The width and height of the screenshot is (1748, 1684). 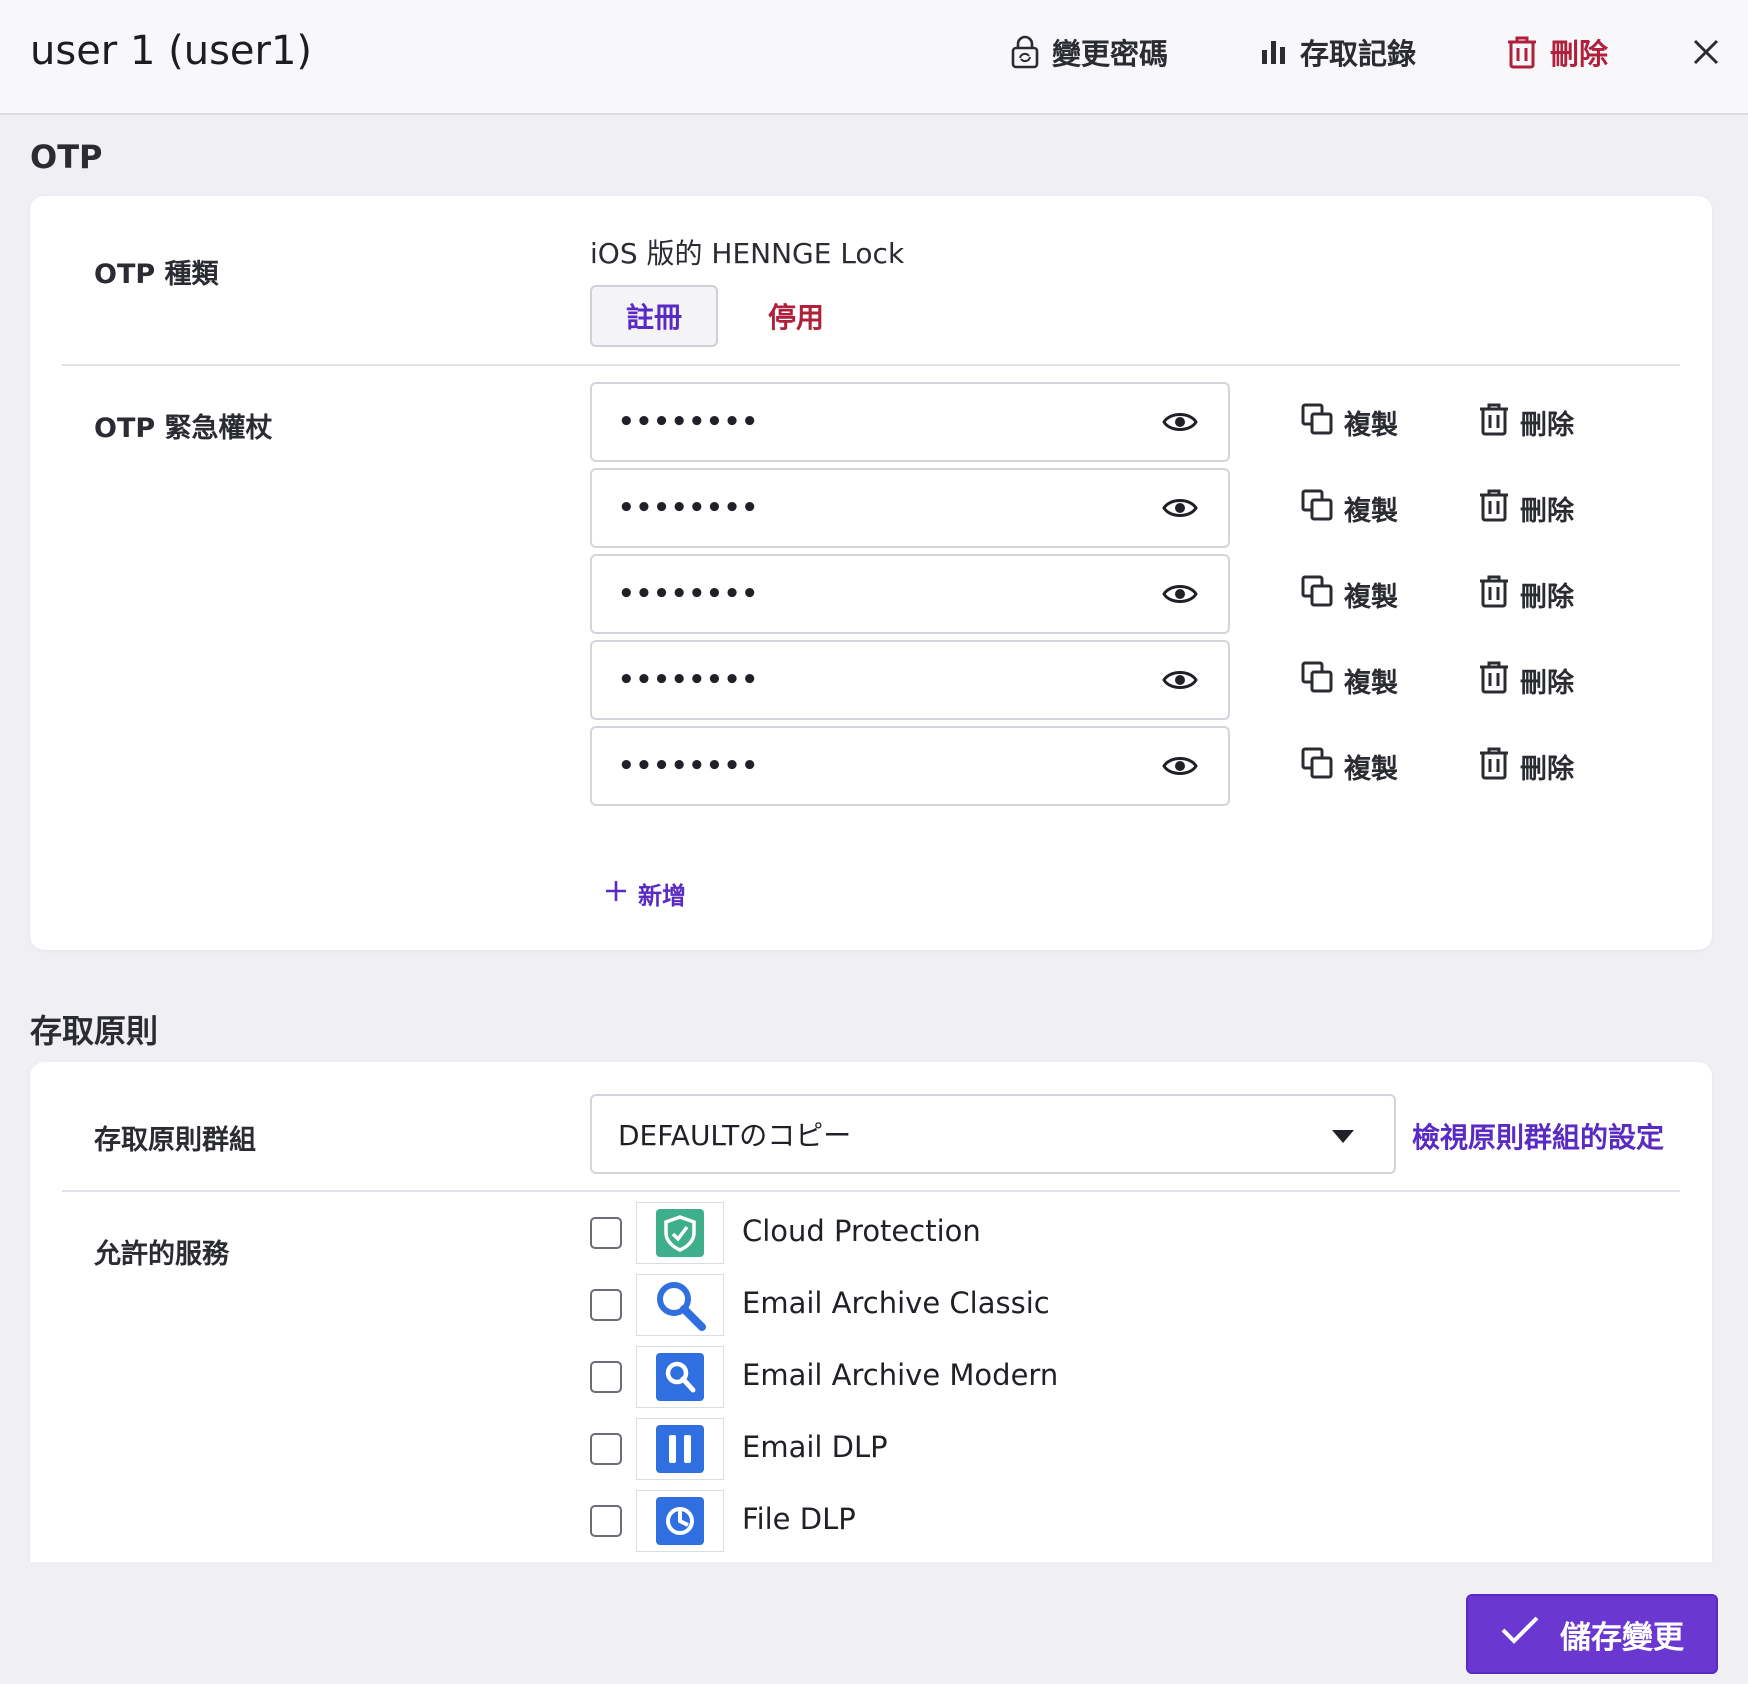 What do you see at coordinates (680, 1305) in the screenshot?
I see `email-archive-classic-icon` at bounding box center [680, 1305].